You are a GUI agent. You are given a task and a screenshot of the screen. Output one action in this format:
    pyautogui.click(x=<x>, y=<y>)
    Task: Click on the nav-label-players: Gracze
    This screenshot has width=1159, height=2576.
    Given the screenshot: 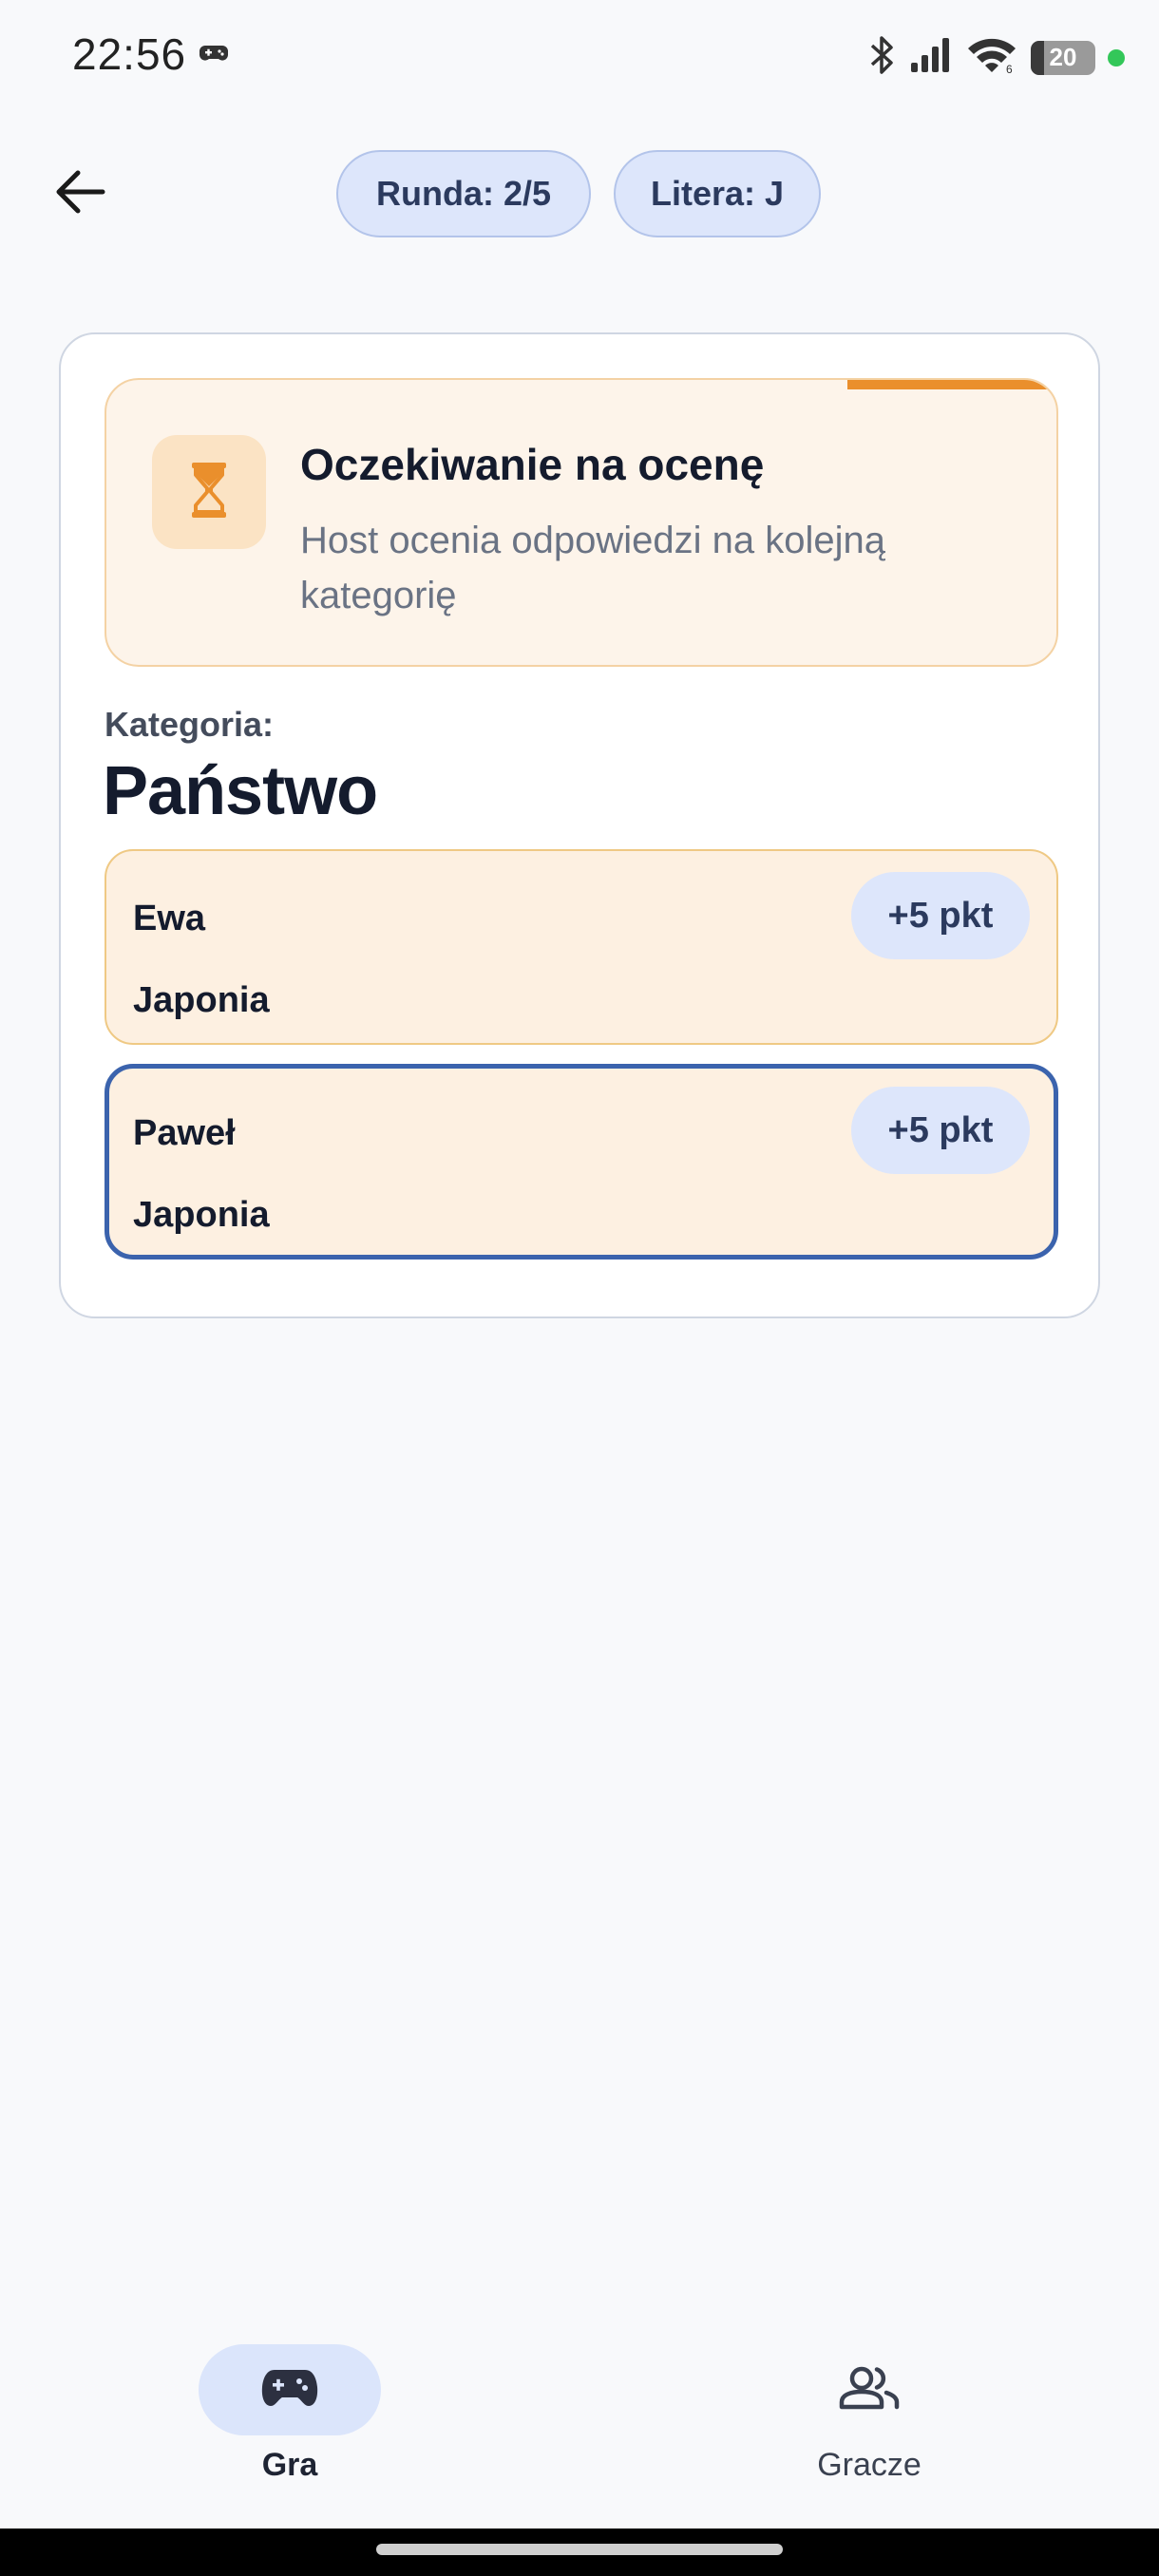 What is the action you would take?
    pyautogui.click(x=869, y=2465)
    